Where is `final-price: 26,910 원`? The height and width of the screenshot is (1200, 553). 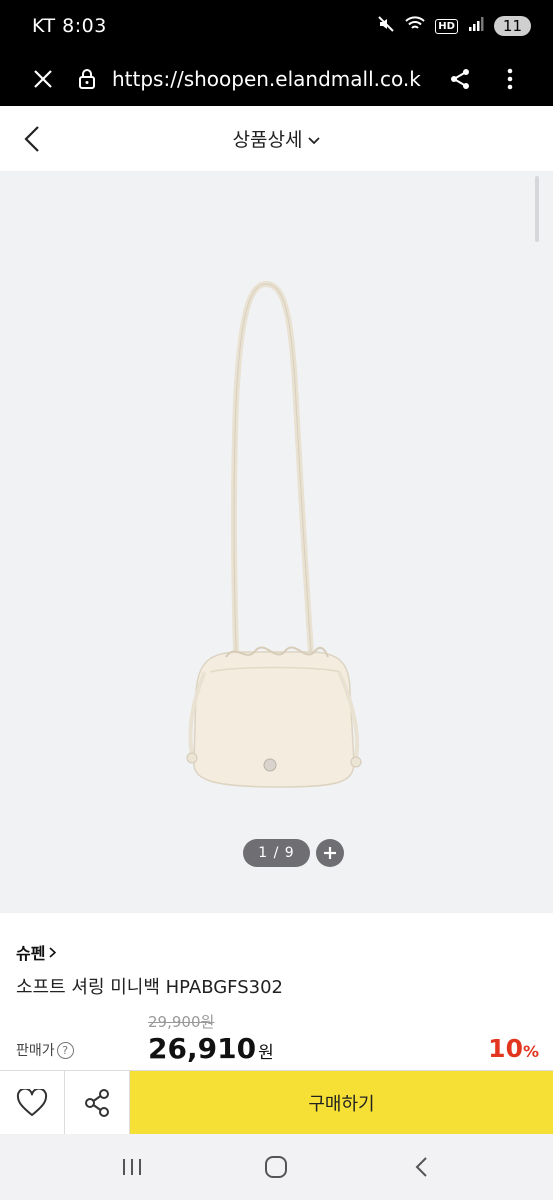 final-price: 26,910 원 is located at coordinates (211, 1048).